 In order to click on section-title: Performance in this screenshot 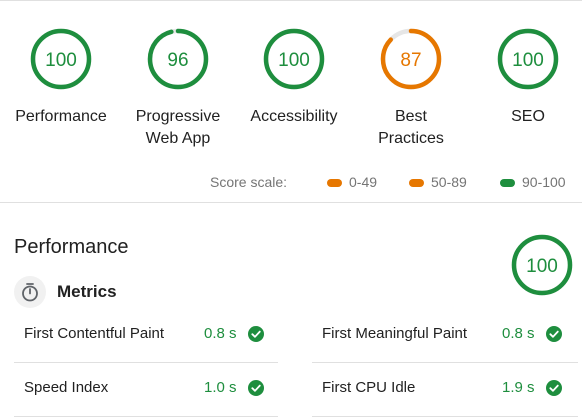, I will do `click(71, 247)`.